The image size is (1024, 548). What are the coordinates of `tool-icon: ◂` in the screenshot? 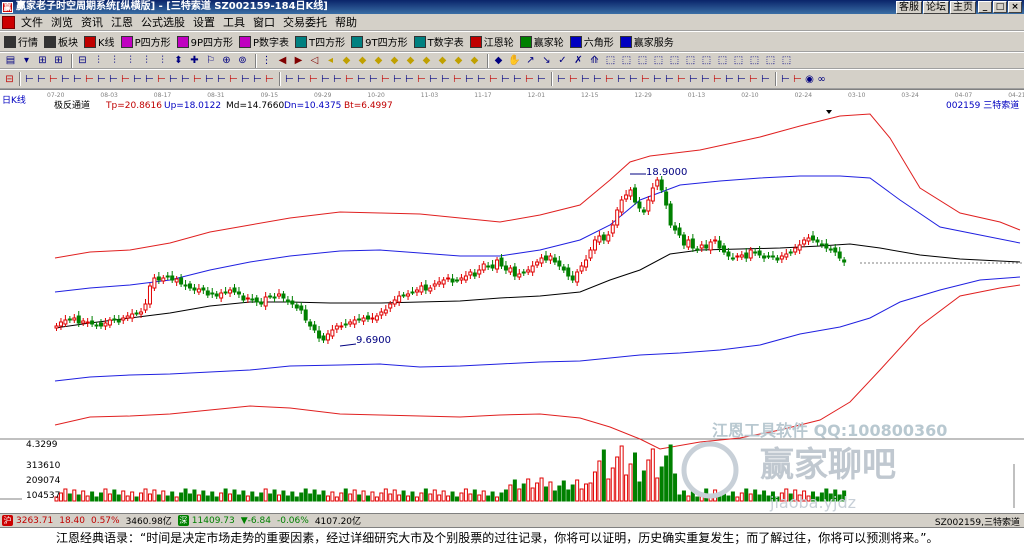 It's located at (330, 60).